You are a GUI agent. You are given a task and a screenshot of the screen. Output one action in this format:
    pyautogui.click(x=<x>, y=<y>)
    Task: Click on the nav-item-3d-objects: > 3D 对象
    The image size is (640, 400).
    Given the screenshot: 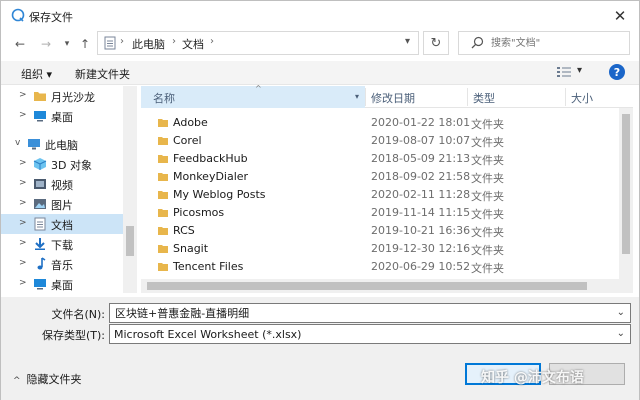 What is the action you would take?
    pyautogui.click(x=62, y=164)
    